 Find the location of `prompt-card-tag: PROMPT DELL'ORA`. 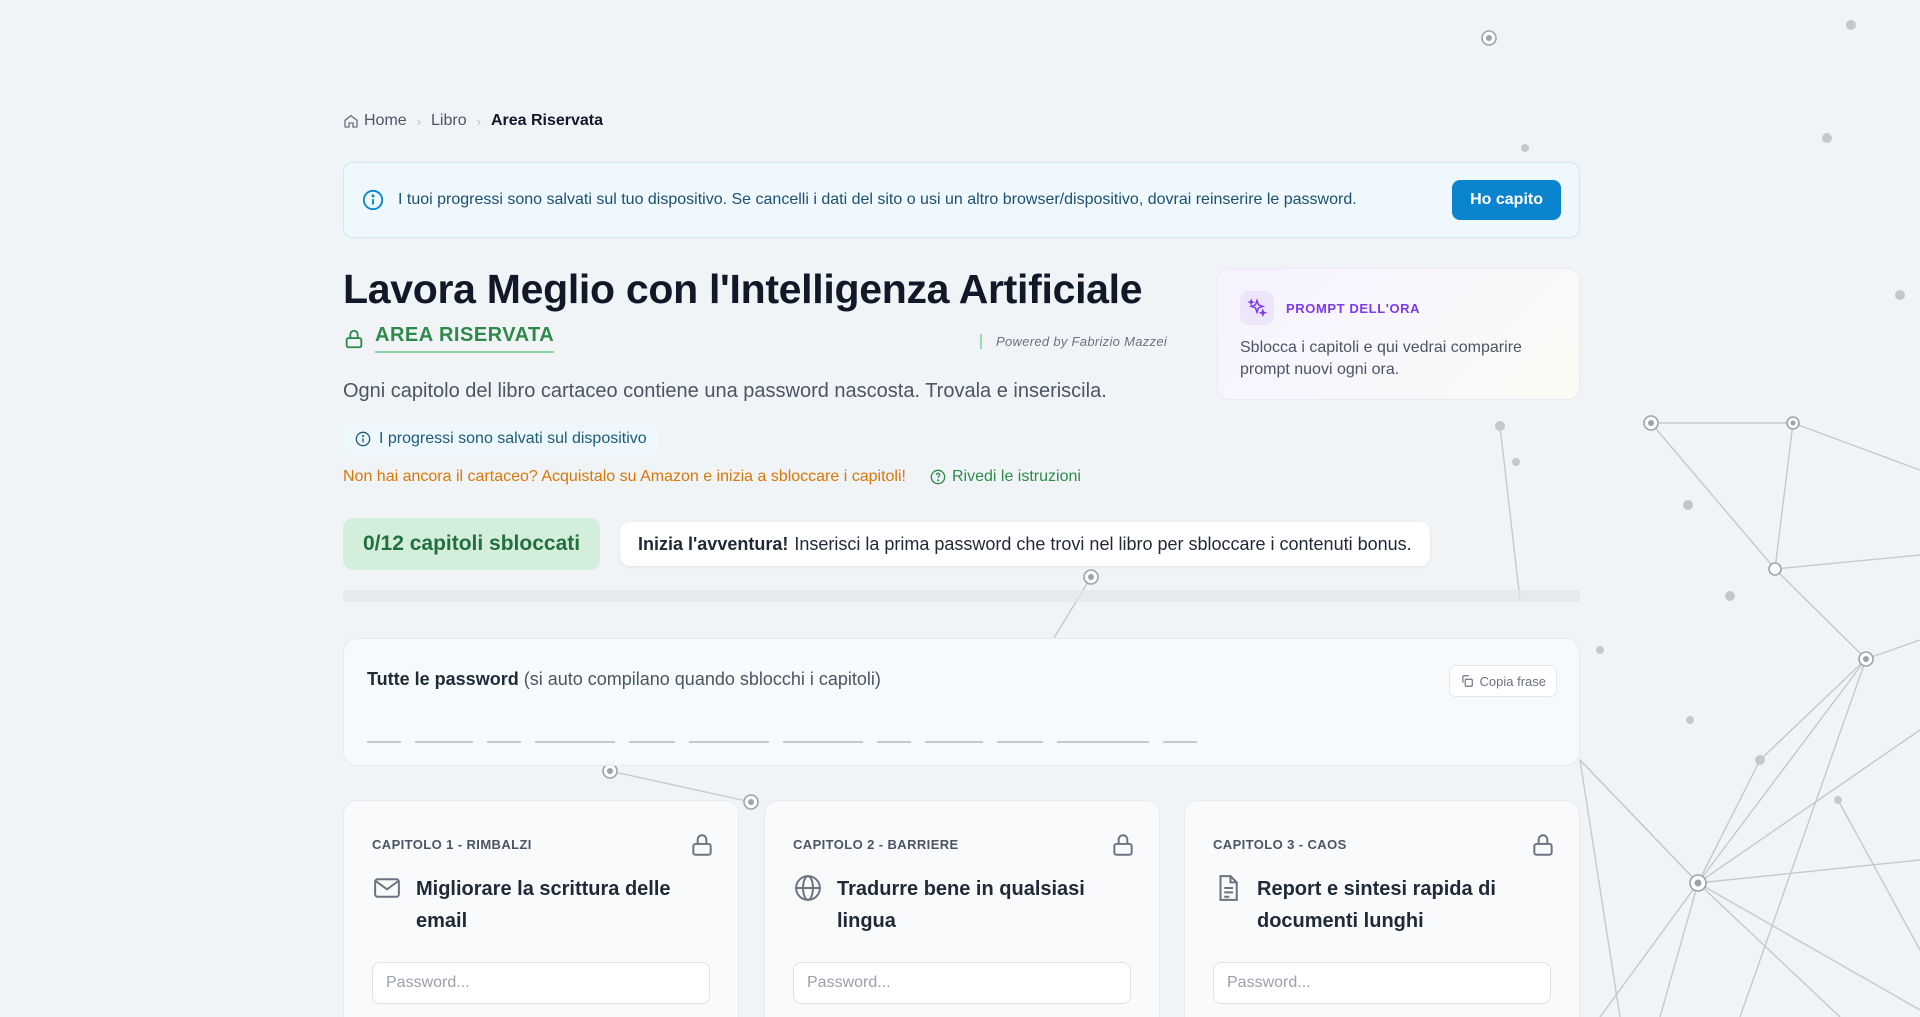

prompt-card-tag: PROMPT DELL'ORA is located at coordinates (1353, 308).